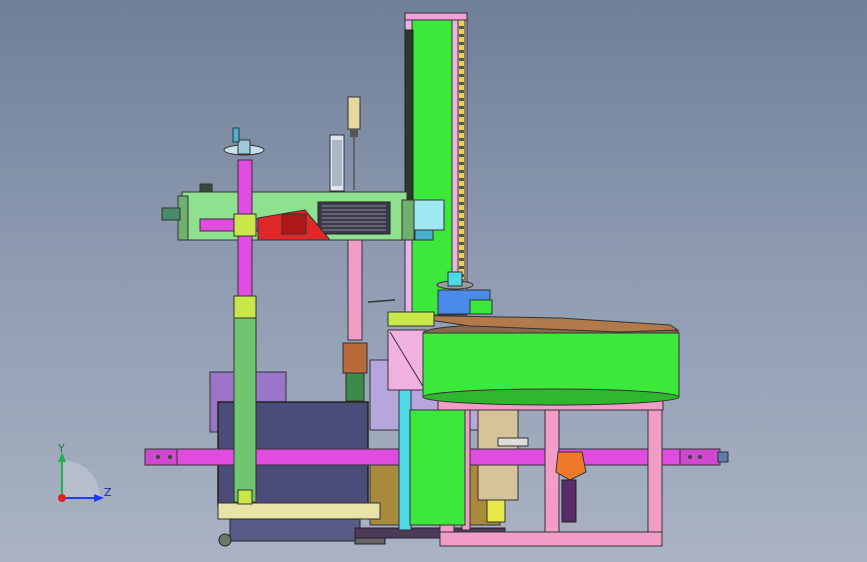 Image resolution: width=867 pixels, height=562 pixels. What do you see at coordinates (571, 466) in the screenshot?
I see `orange-bracket` at bounding box center [571, 466].